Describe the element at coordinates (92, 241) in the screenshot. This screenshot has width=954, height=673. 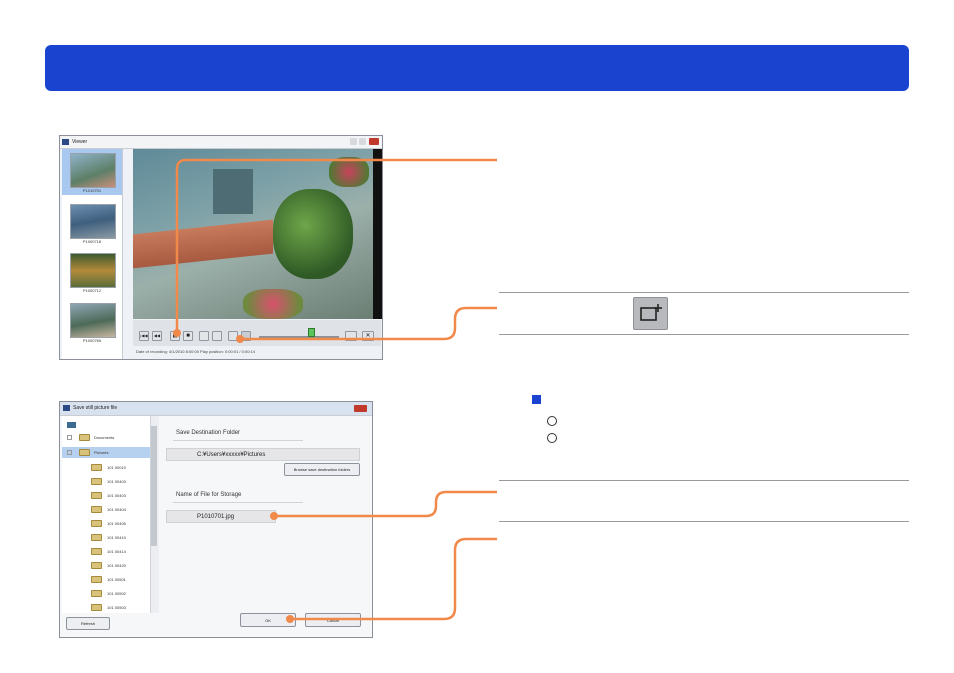
I see `thumbnail-label: P1000718` at that location.